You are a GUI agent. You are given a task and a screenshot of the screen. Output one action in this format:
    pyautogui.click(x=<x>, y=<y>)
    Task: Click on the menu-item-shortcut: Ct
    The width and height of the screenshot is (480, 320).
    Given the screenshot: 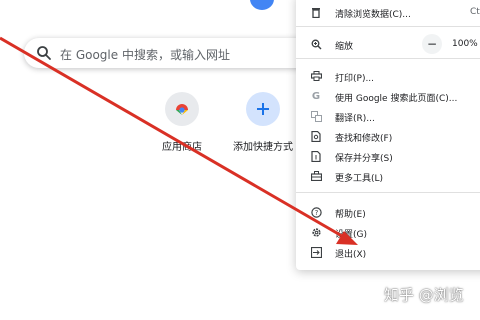 What is the action you would take?
    pyautogui.click(x=475, y=12)
    